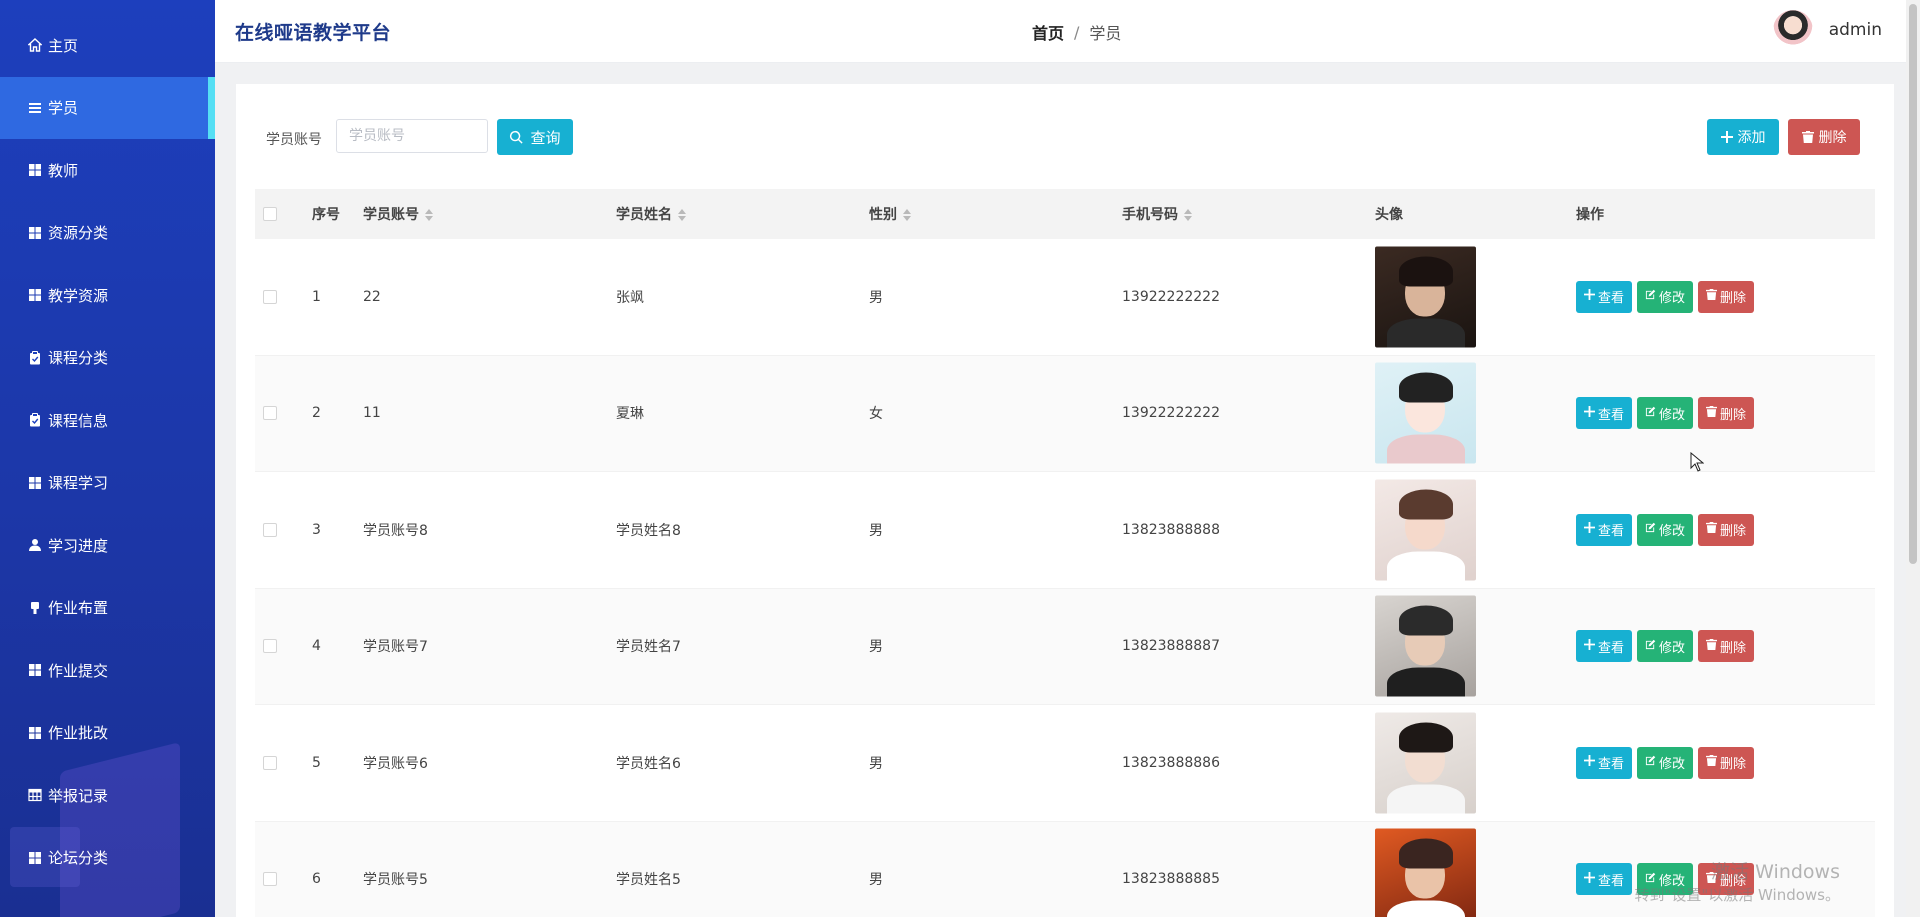 The image size is (1920, 917). What do you see at coordinates (395, 763) in the screenshot?
I see `row-account: 学员账号6` at bounding box center [395, 763].